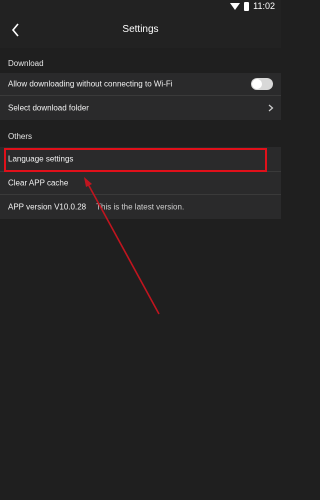  Describe the element at coordinates (41, 159) in the screenshot. I see `setting-label: Language settings` at that location.